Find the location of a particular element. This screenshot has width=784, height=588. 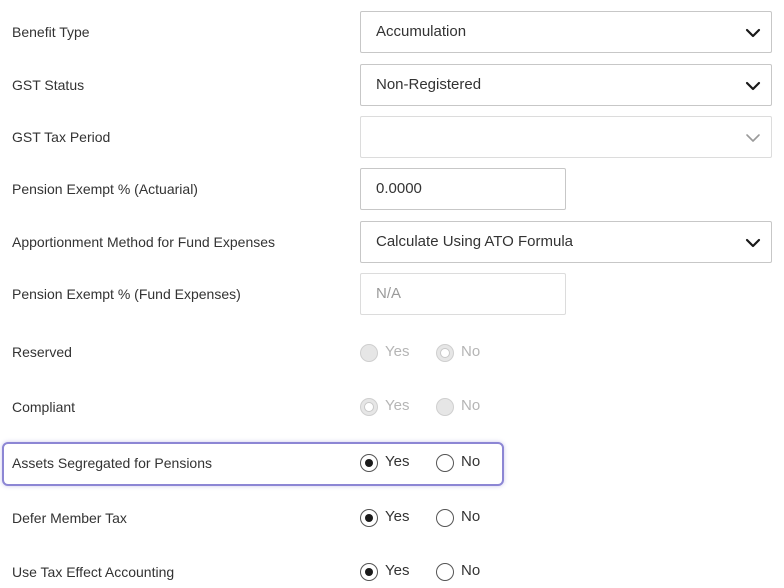

defer-member-tax-no-label: No is located at coordinates (471, 516).